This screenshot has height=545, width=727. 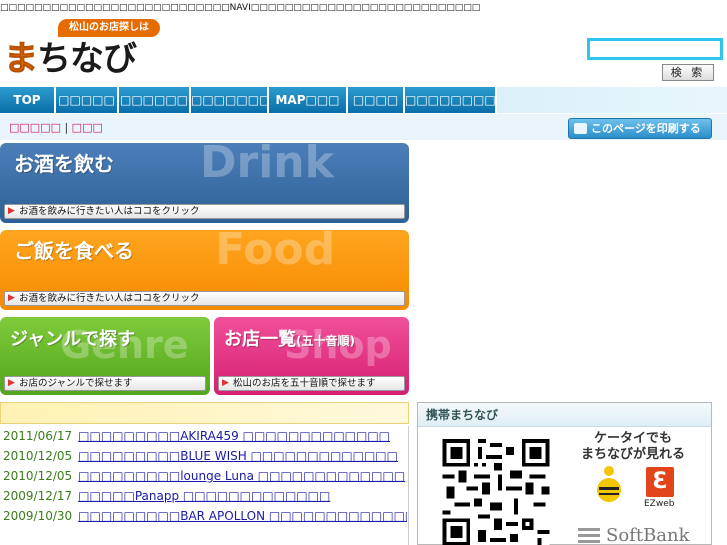 What do you see at coordinates (204, 211) in the screenshot?
I see `drink-banner-link-bar: ▶ お酒を飲みに行きたい人はココをクリック` at bounding box center [204, 211].